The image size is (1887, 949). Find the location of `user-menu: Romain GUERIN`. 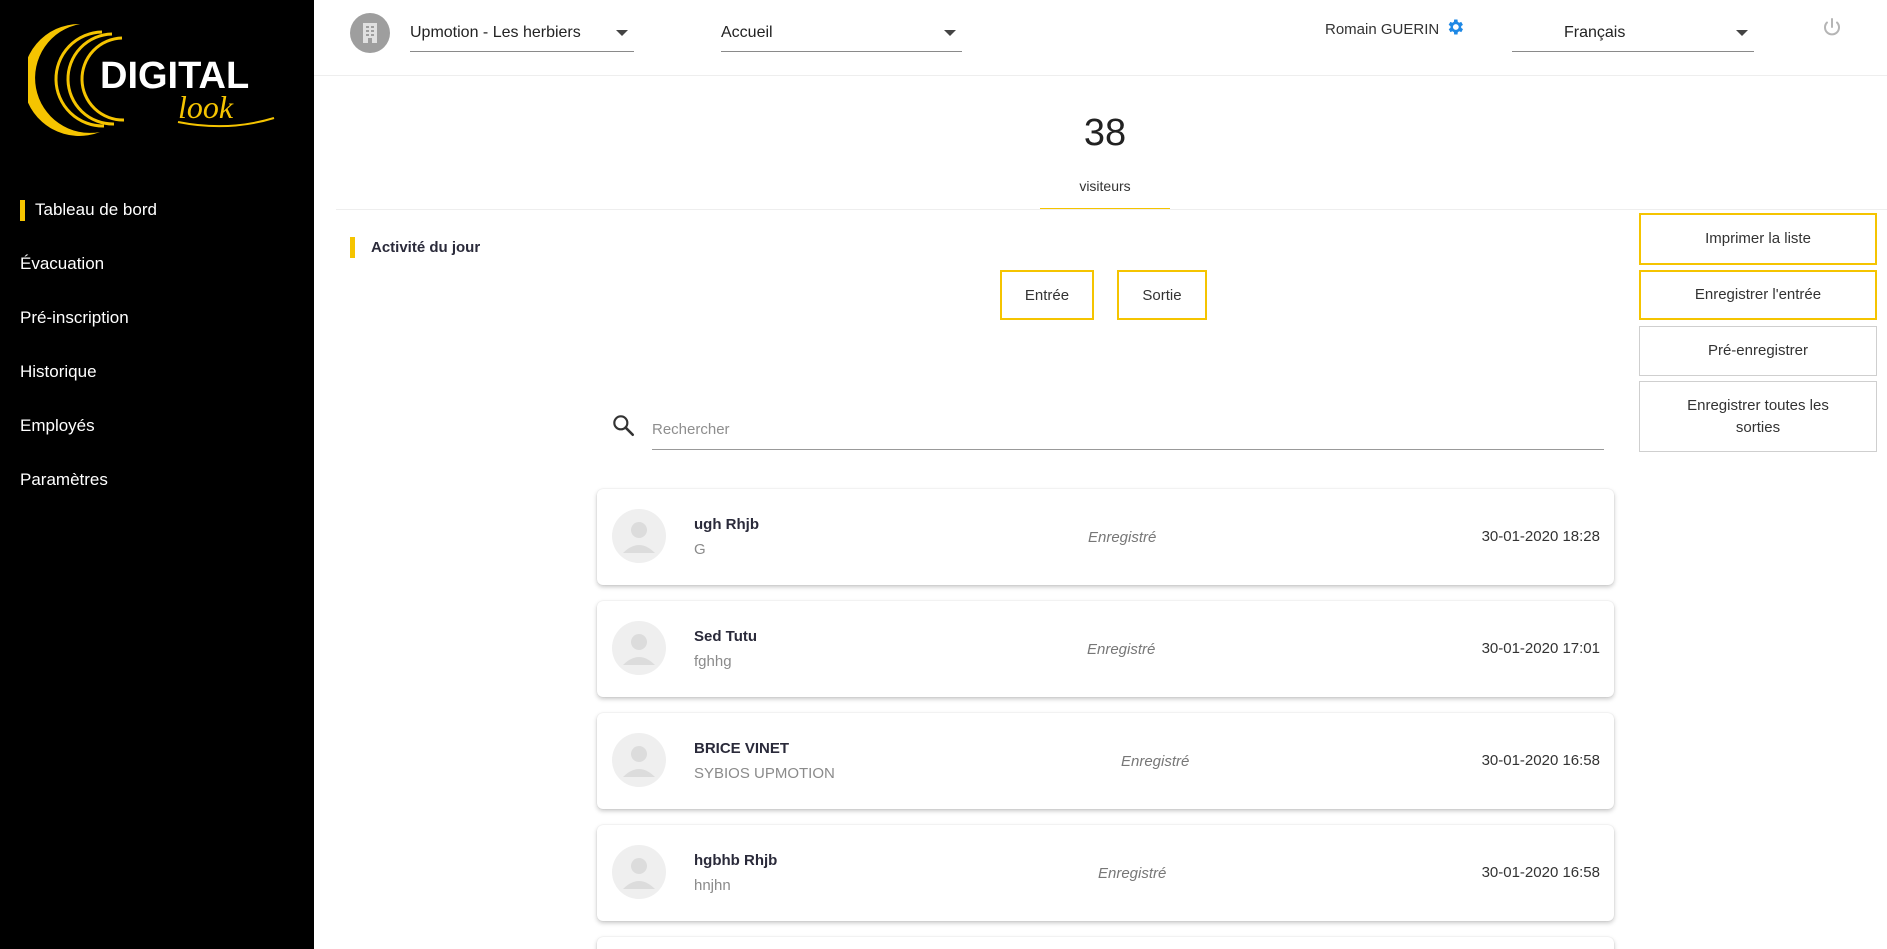

user-menu: Romain GUERIN is located at coordinates (1395, 29).